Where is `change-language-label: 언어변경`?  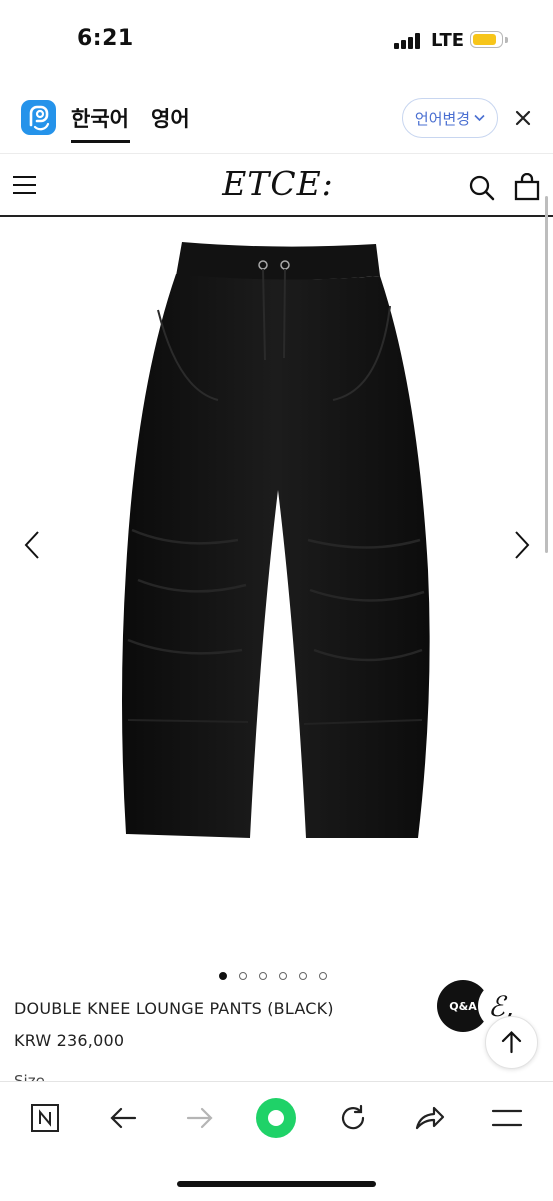
change-language-label: 언어변경 is located at coordinates (442, 118).